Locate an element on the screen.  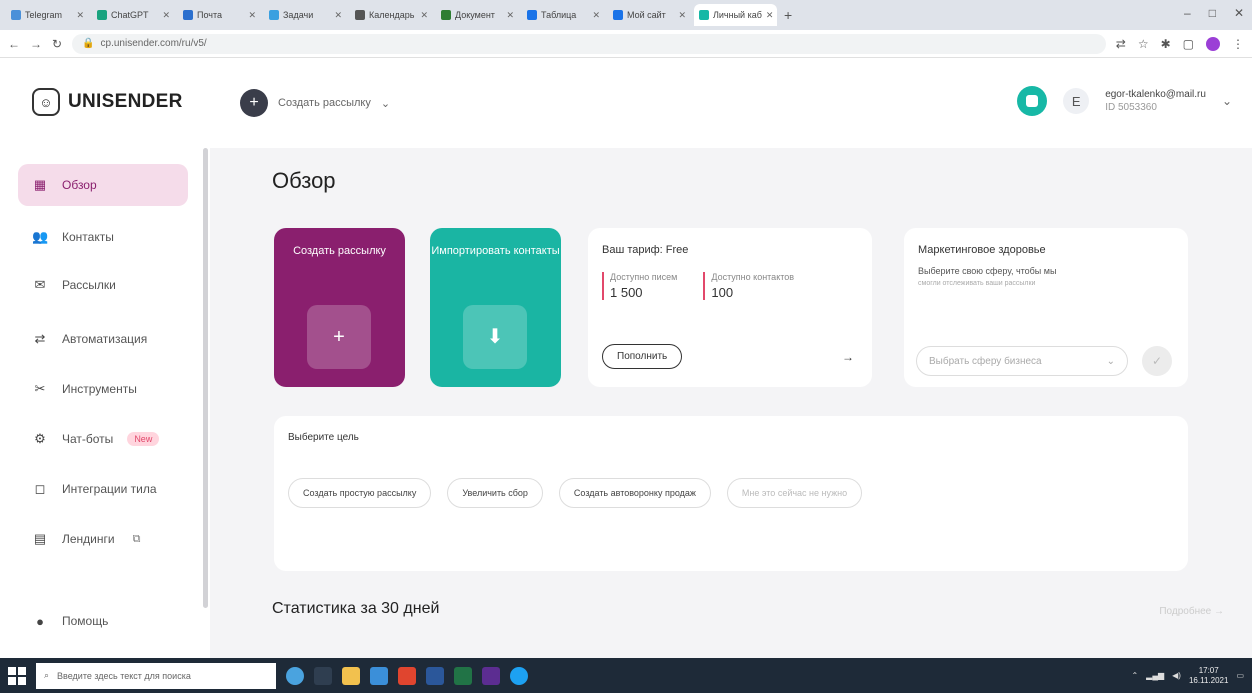
plus-icon: + is located at coordinates (254, 103).